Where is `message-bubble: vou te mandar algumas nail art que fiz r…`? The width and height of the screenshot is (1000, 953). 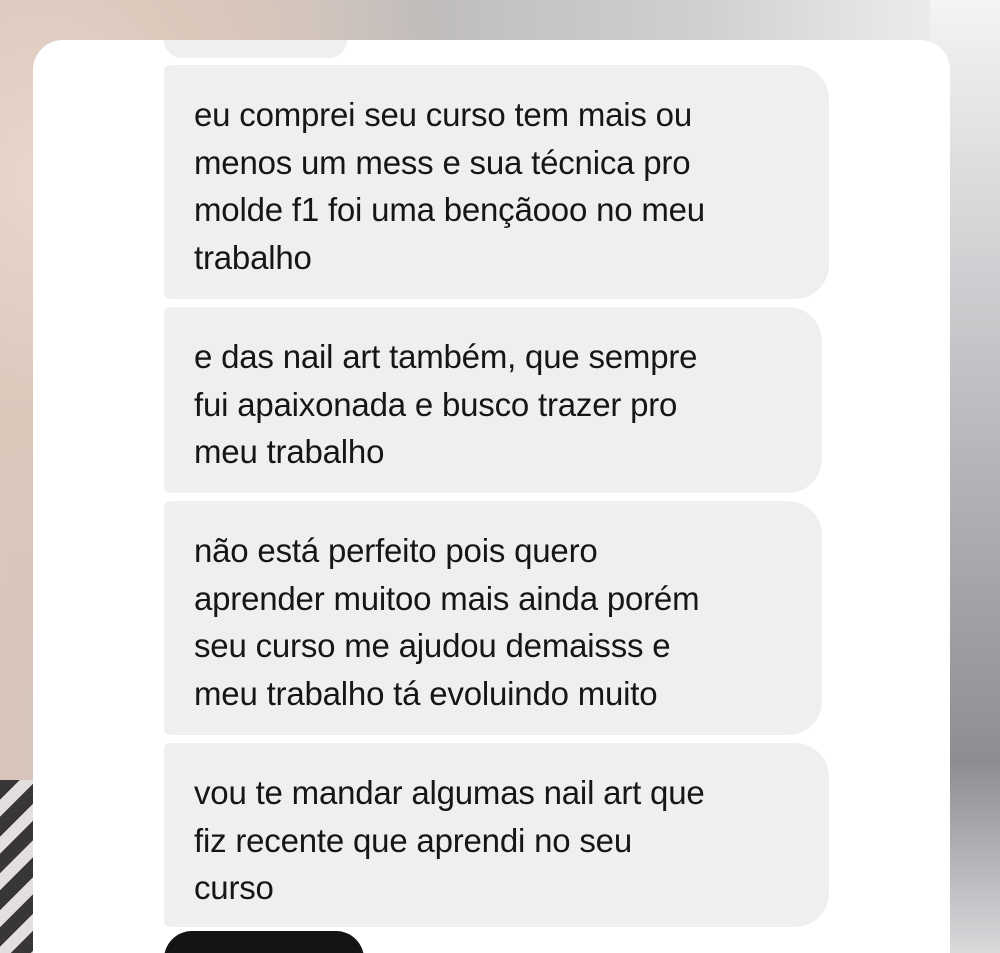 message-bubble: vou te mandar algumas nail art que fiz r… is located at coordinates (496, 835).